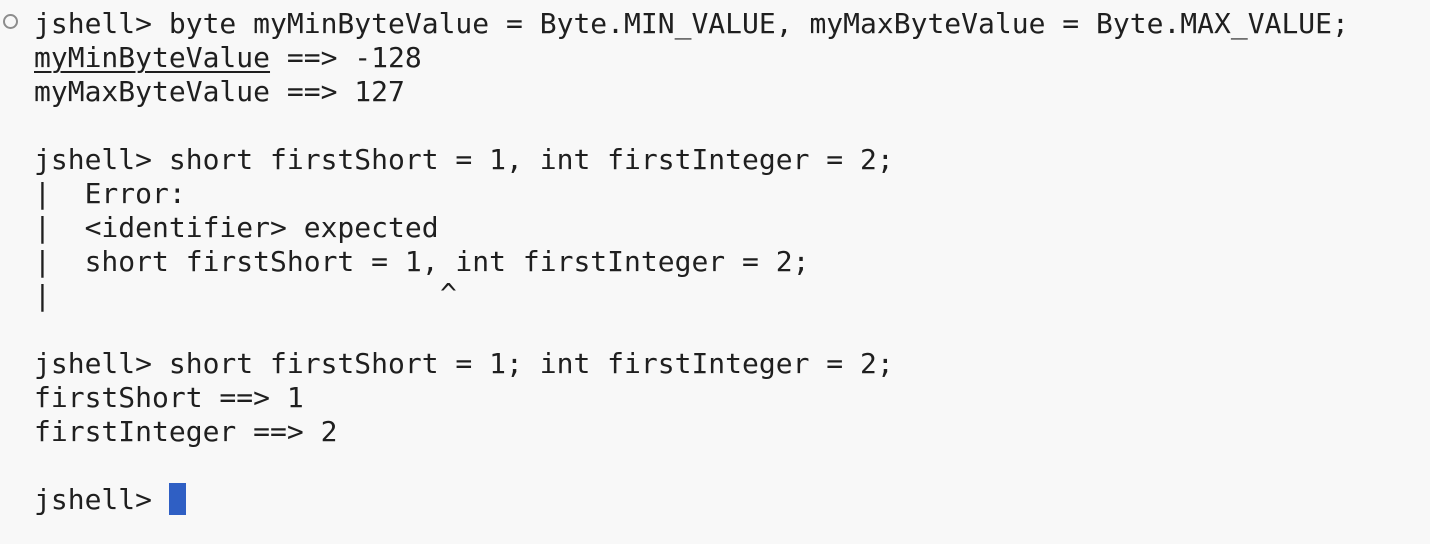 The width and height of the screenshot is (1430, 544). Describe the element at coordinates (152, 57) in the screenshot. I see `underlined-variable-name: myMinByteValue` at that location.